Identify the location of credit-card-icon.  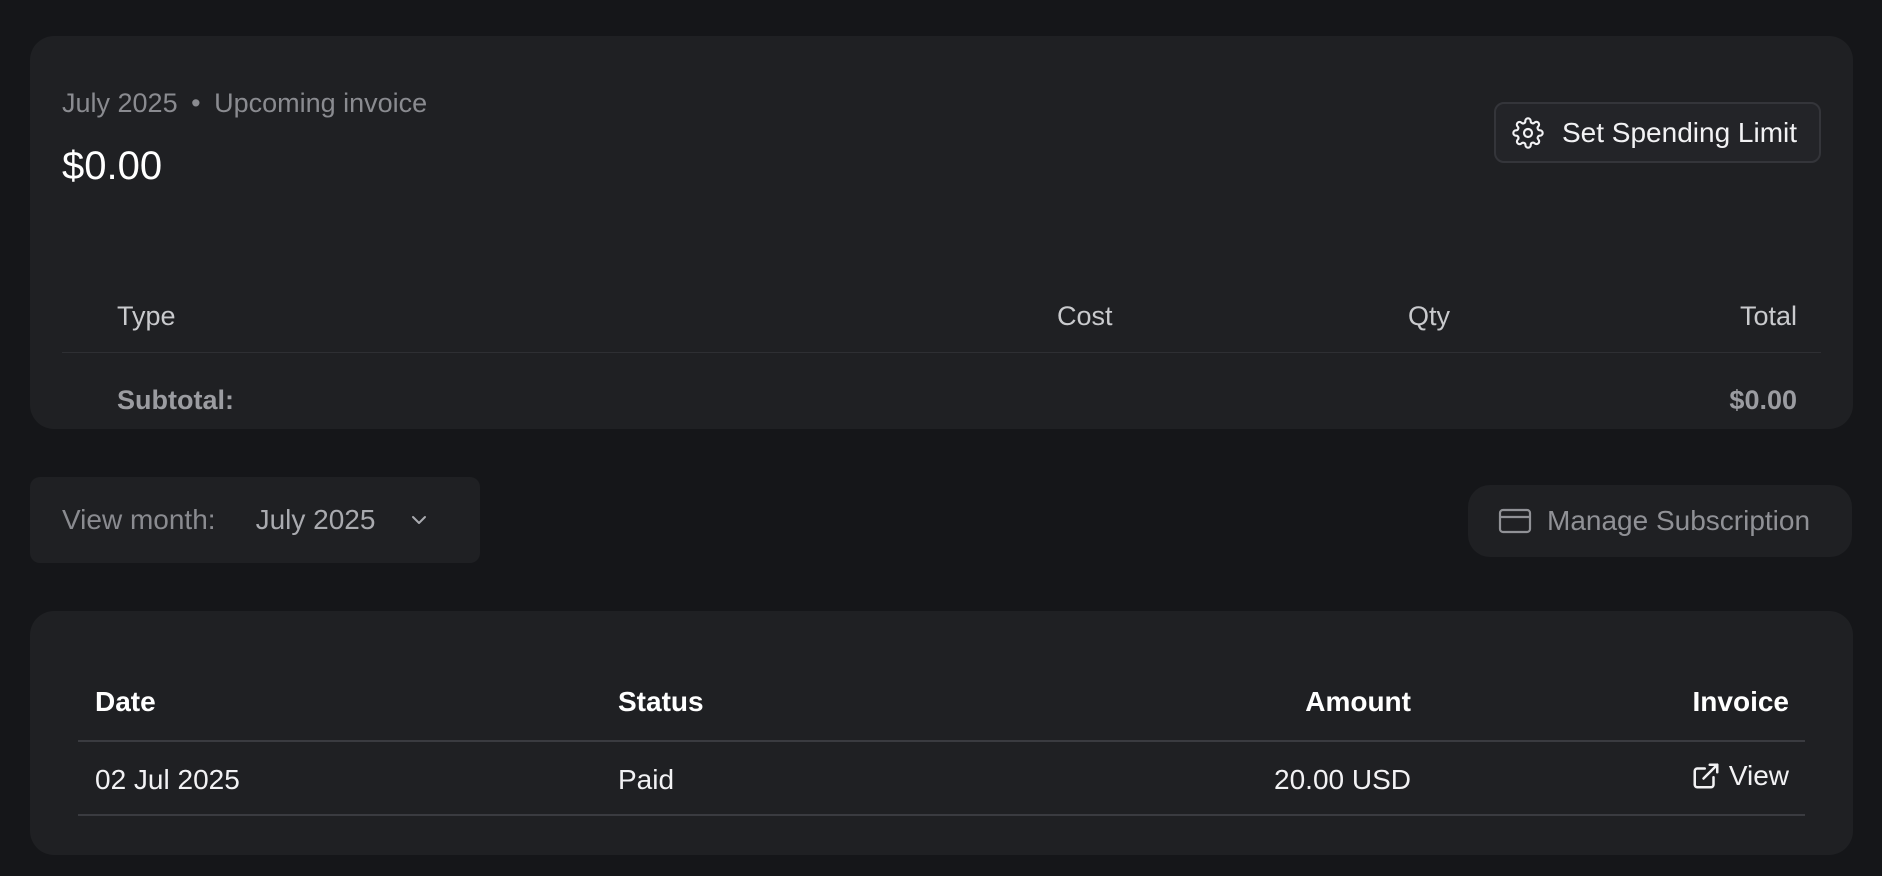
(1515, 521).